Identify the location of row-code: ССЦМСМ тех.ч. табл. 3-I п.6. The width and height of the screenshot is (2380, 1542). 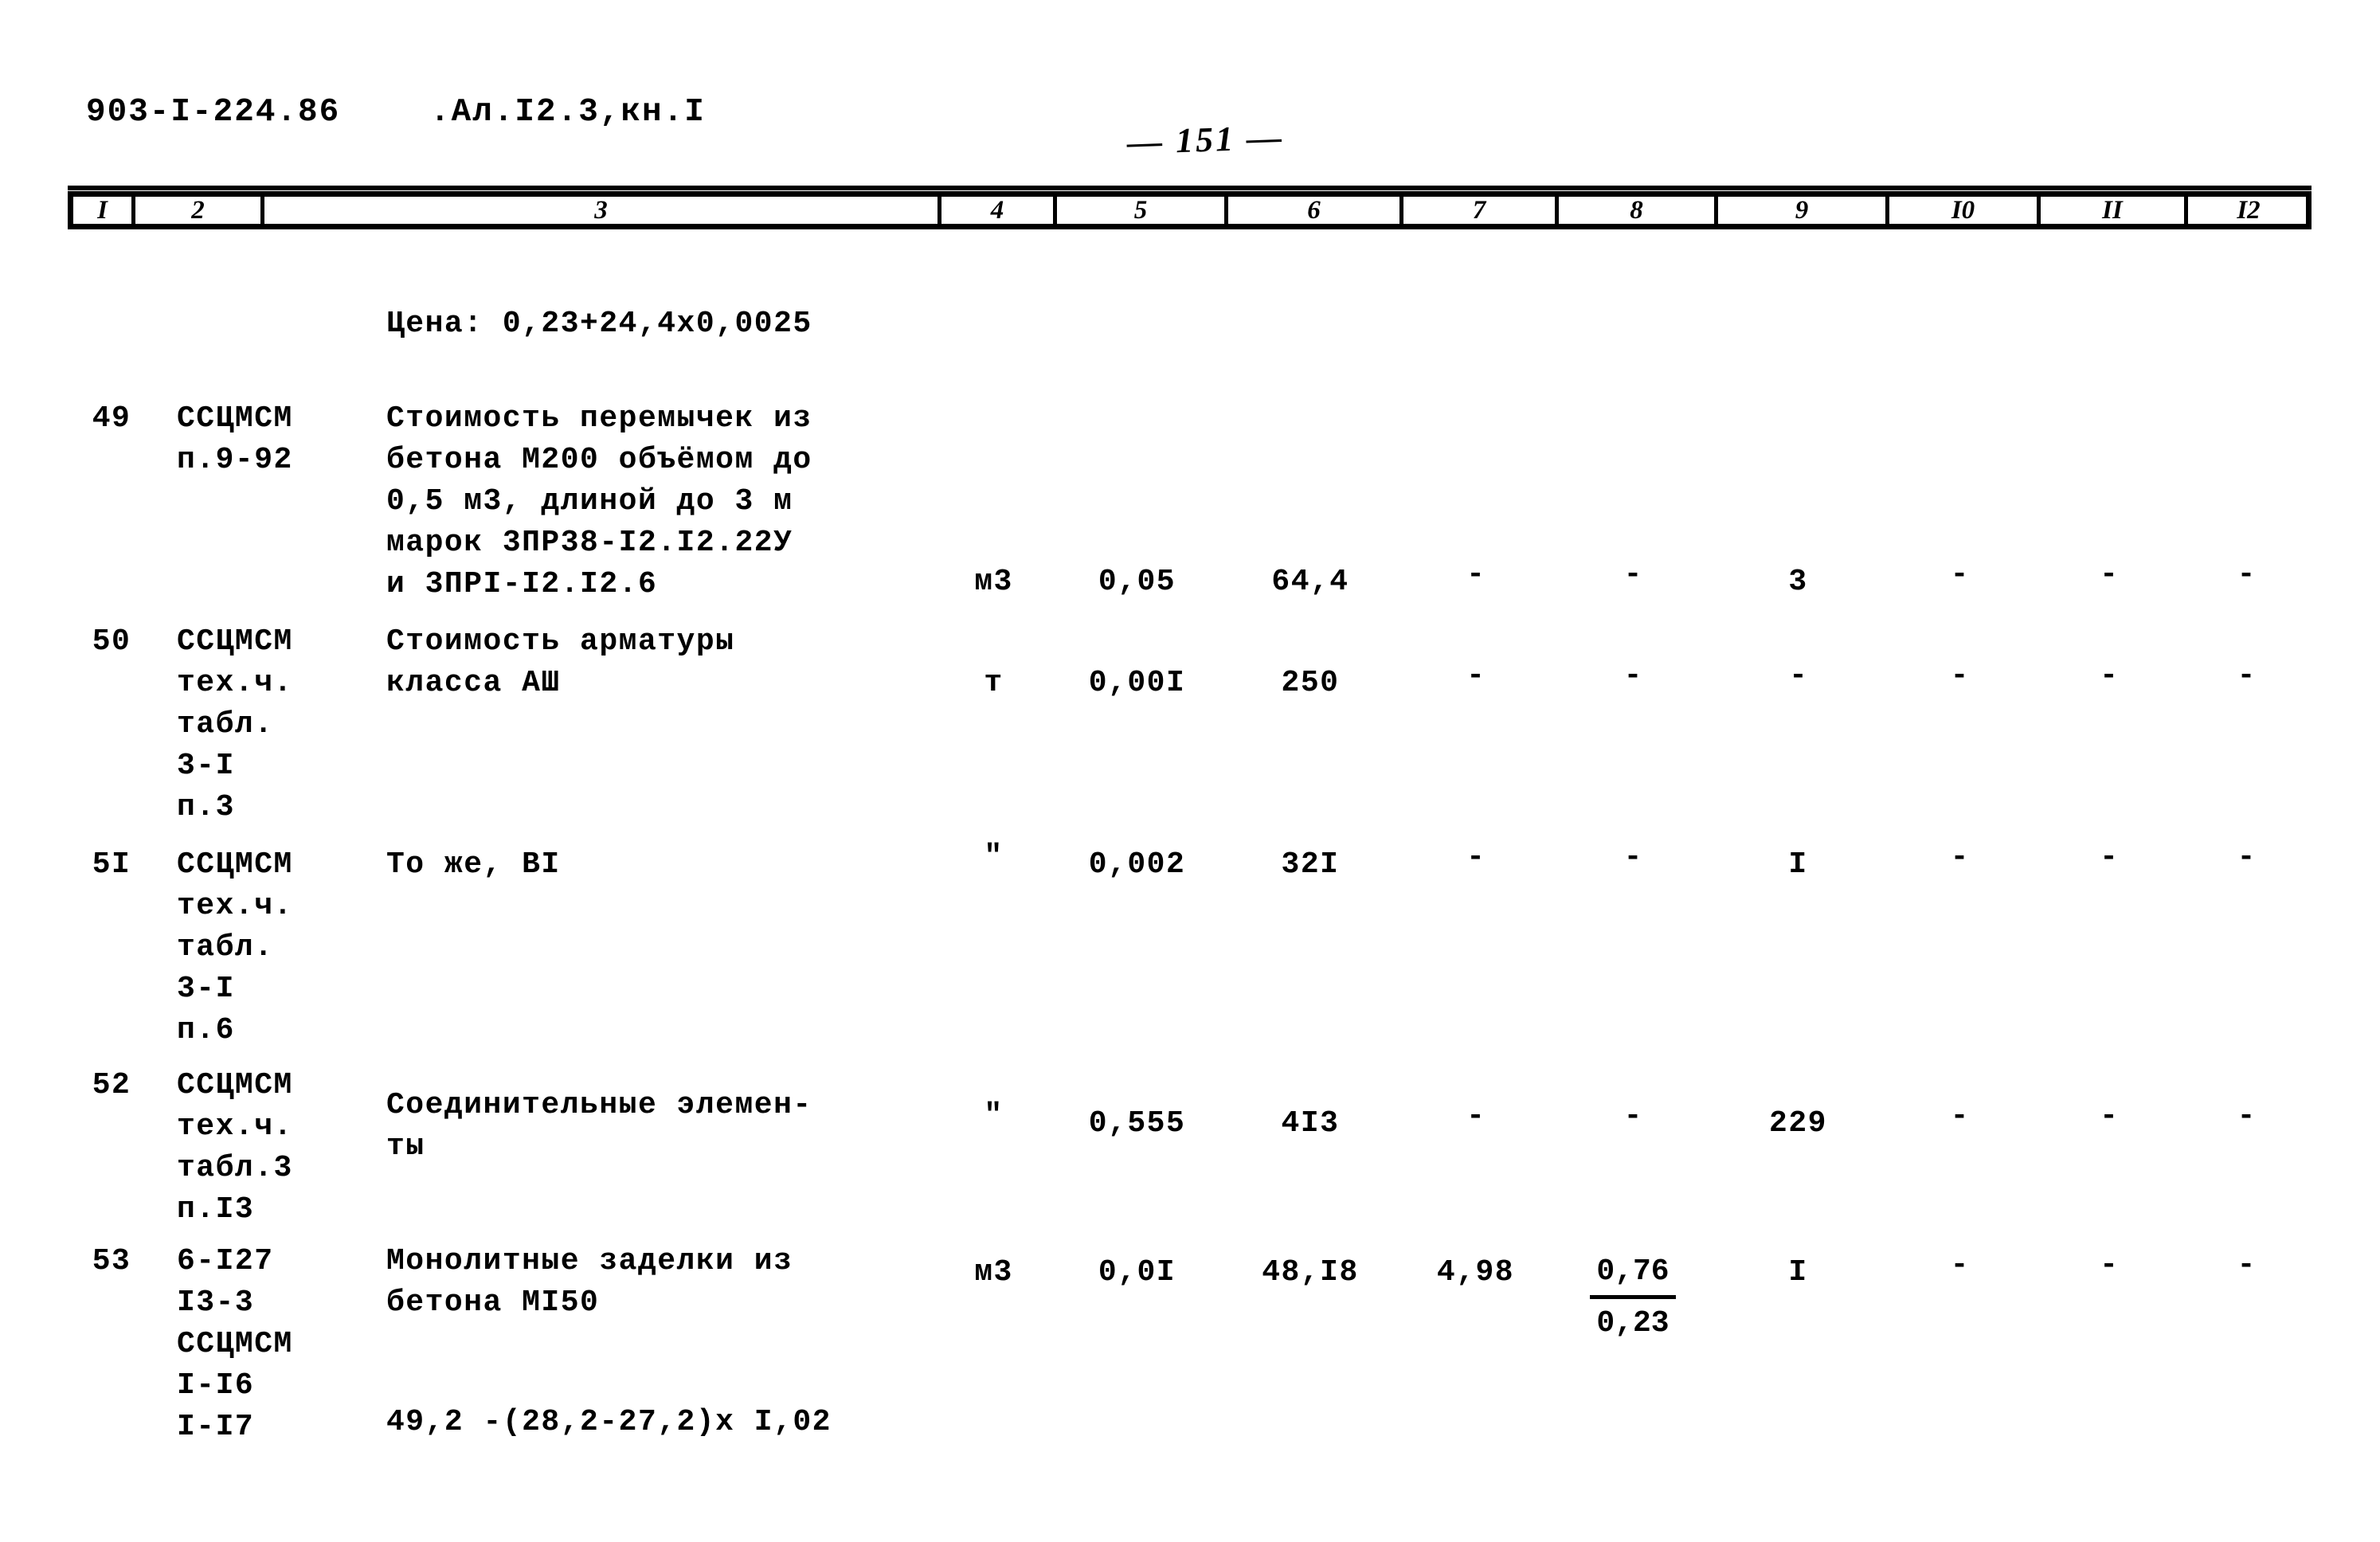
(235, 947).